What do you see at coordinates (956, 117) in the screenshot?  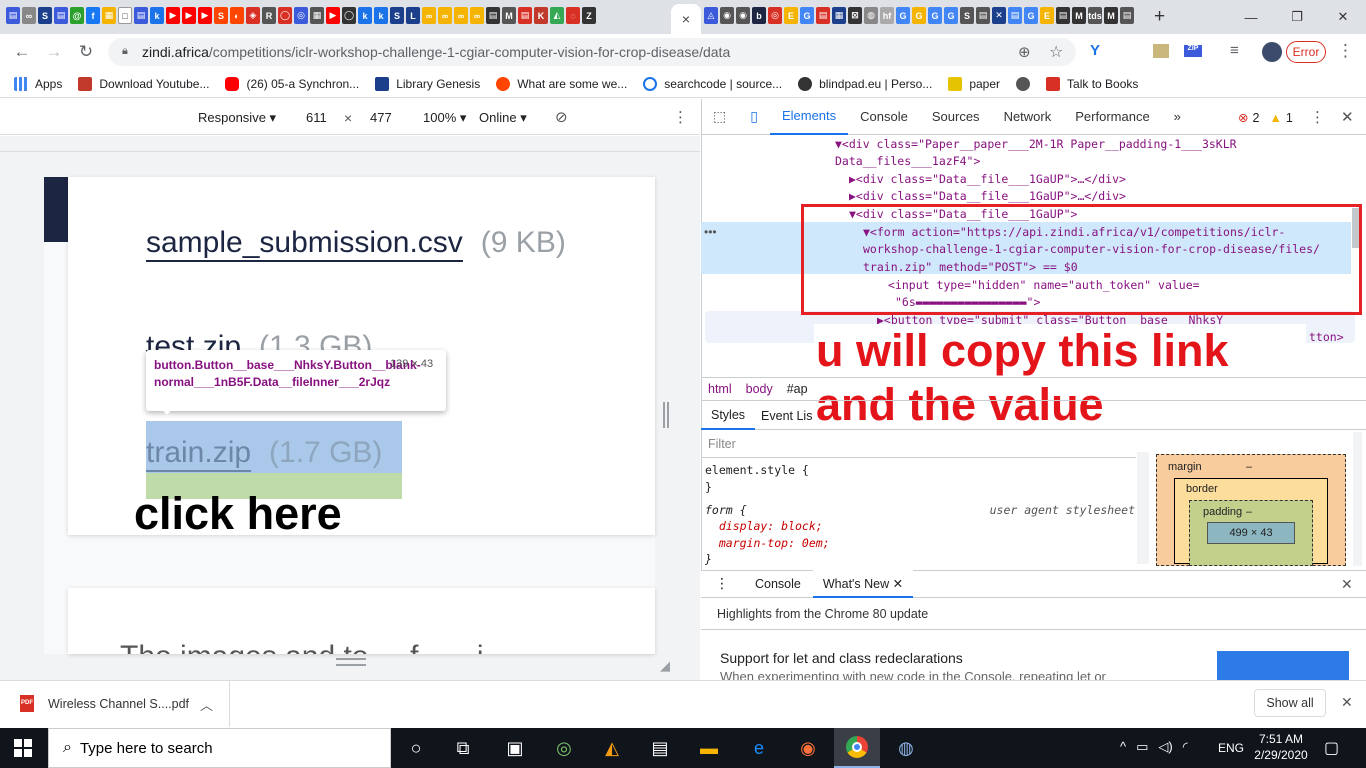 I see `tab-sources: Sources` at bounding box center [956, 117].